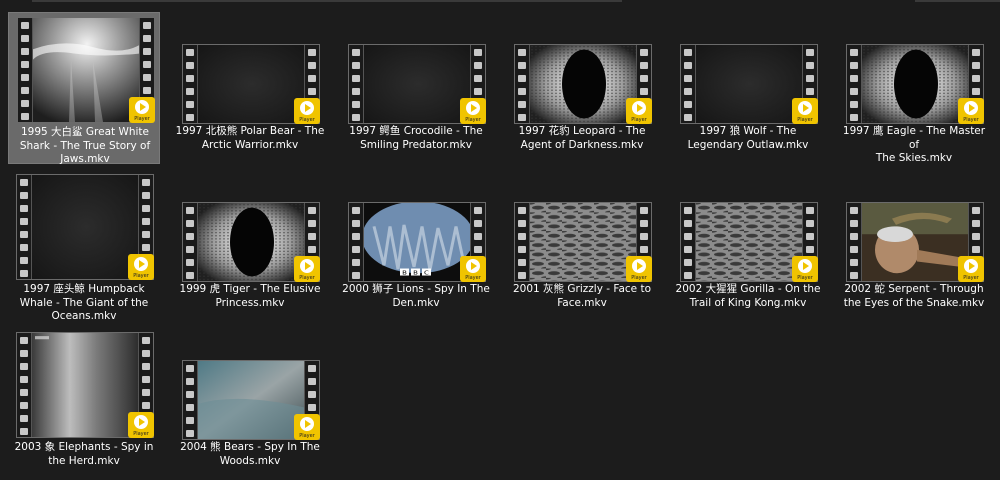  What do you see at coordinates (748, 289) in the screenshot?
I see `file-name-line: 2002 大猩猩 Gorilla - On the` at bounding box center [748, 289].